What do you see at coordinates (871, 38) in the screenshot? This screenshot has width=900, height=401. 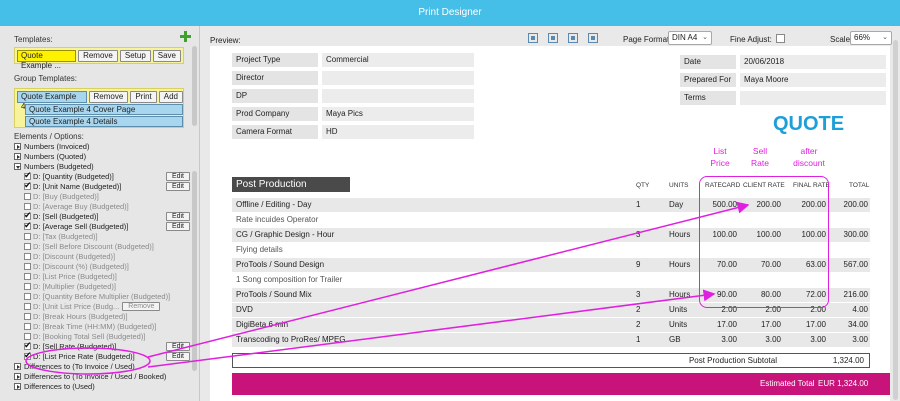 I see `scale-select: 66% ⌄` at bounding box center [871, 38].